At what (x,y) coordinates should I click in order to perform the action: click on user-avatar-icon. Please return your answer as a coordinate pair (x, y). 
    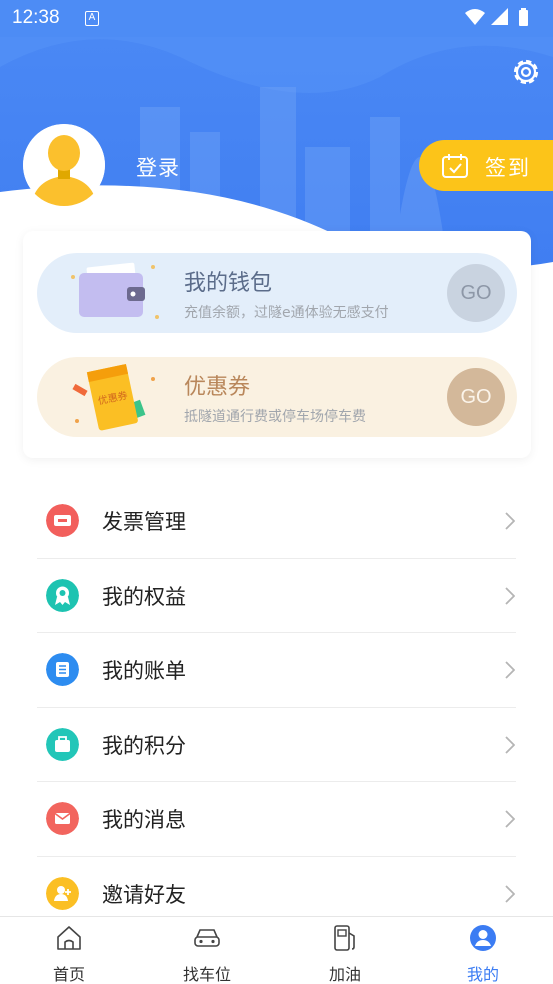
    Looking at the image, I should click on (64, 165).